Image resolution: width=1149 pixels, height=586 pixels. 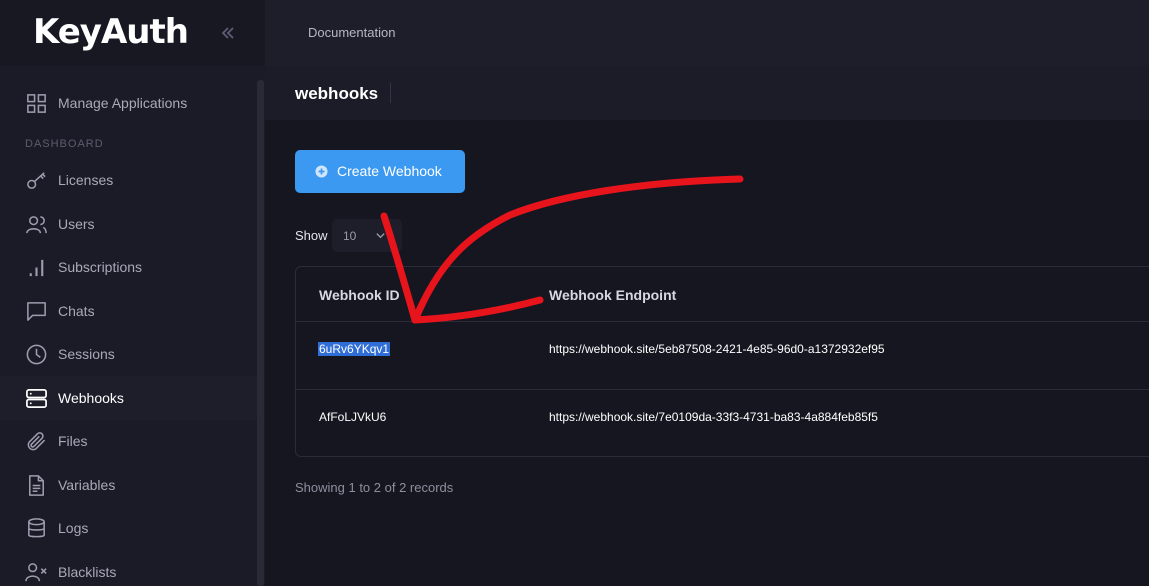 I want to click on page-header: webhooks, so click(x=707, y=93).